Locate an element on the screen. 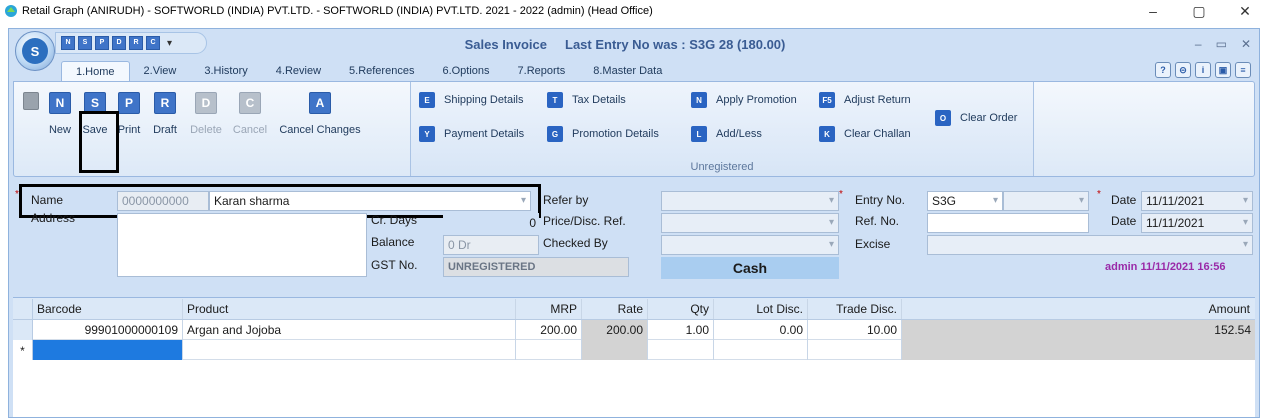 The image size is (1268, 418). window-layout-icon: ▣ is located at coordinates (1223, 70).